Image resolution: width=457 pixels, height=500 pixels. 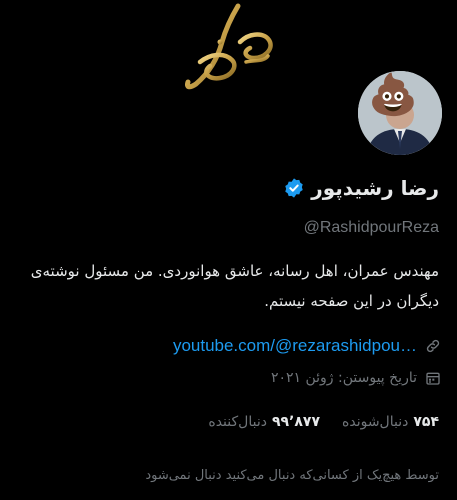 What do you see at coordinates (296, 422) in the screenshot?
I see `followers-count: ۹۹٬۸۷۷` at bounding box center [296, 422].